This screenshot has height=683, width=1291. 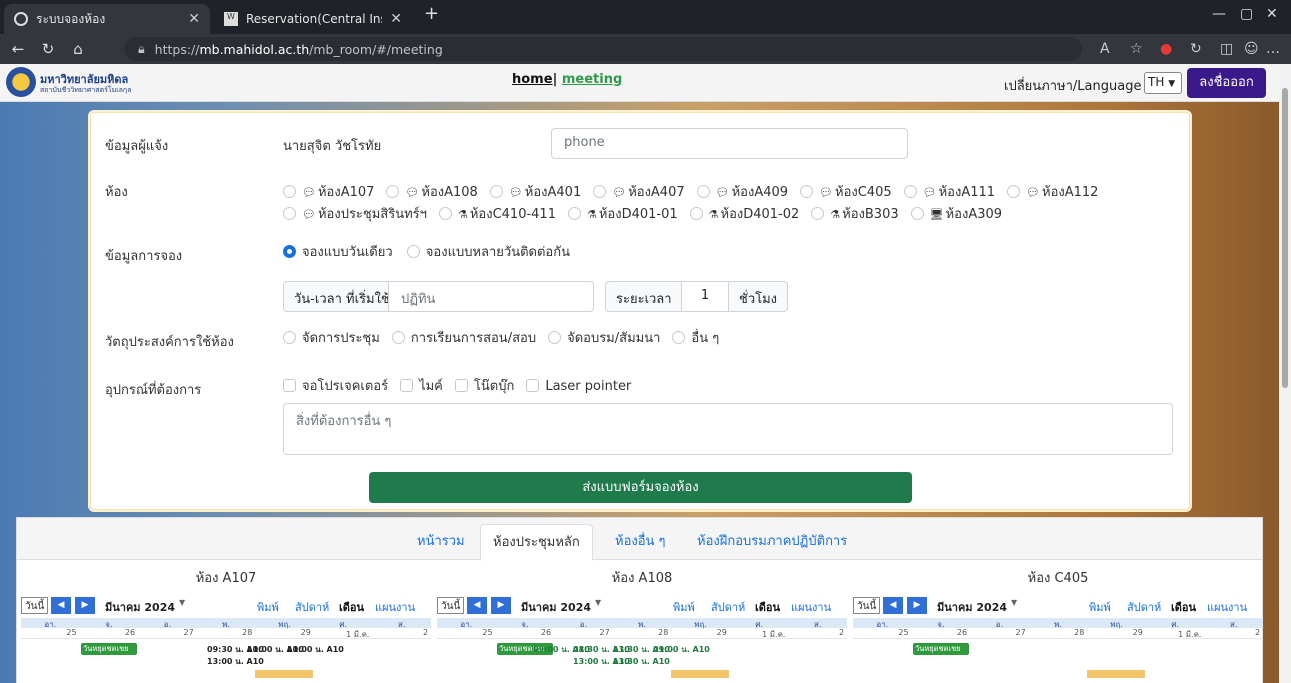 I want to click on tab-overview: หน้ารวม, so click(x=441, y=540).